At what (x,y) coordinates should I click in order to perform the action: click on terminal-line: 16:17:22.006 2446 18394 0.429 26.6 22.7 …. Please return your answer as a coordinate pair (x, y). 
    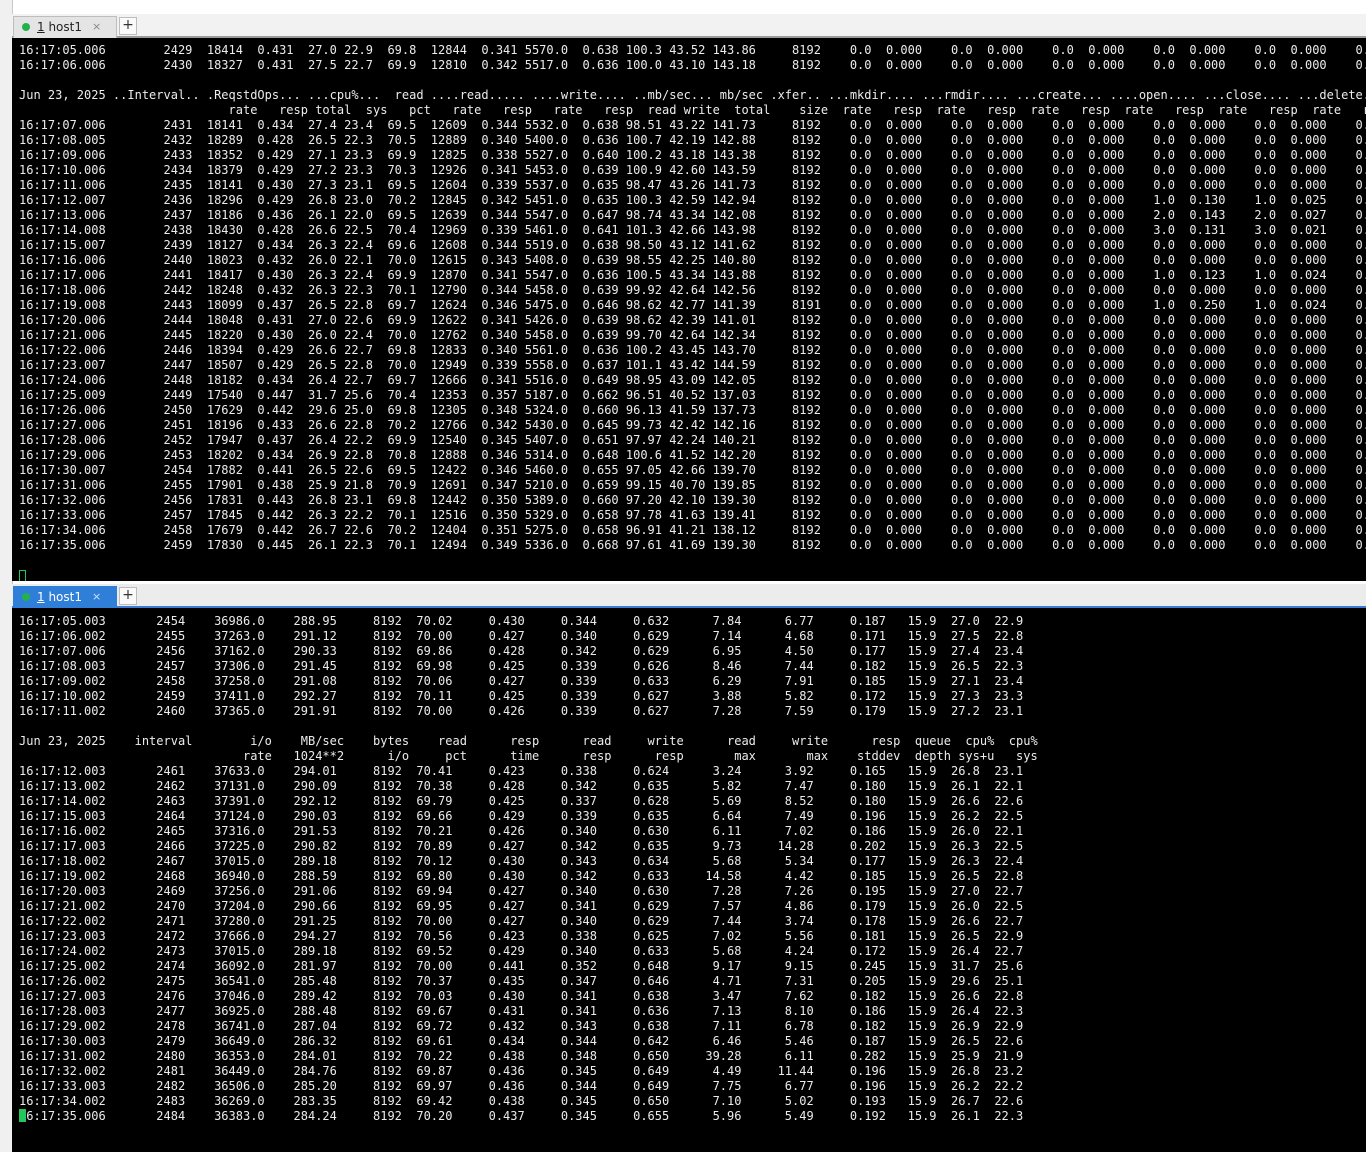
    Looking at the image, I should click on (692, 350).